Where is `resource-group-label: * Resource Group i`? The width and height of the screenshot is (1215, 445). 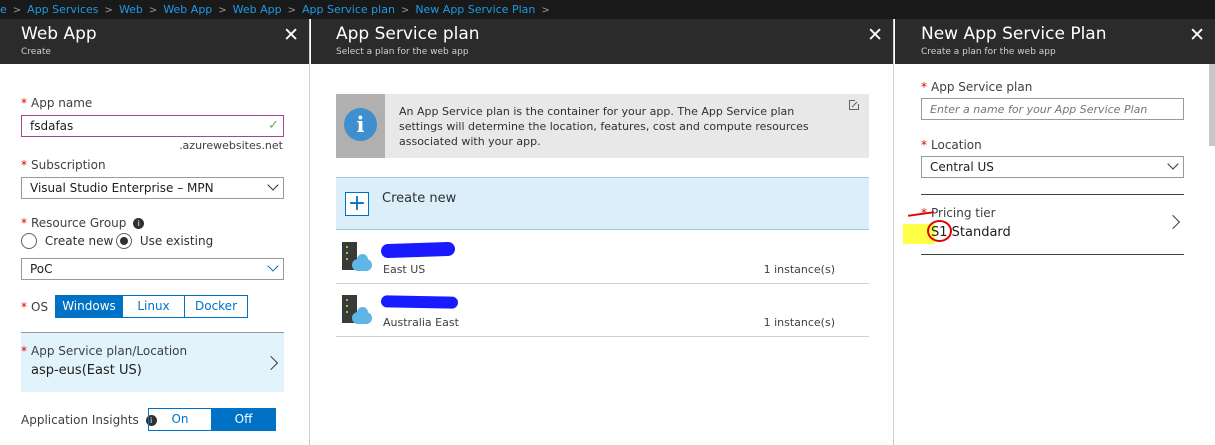
resource-group-label: * Resource Group i is located at coordinates (83, 223).